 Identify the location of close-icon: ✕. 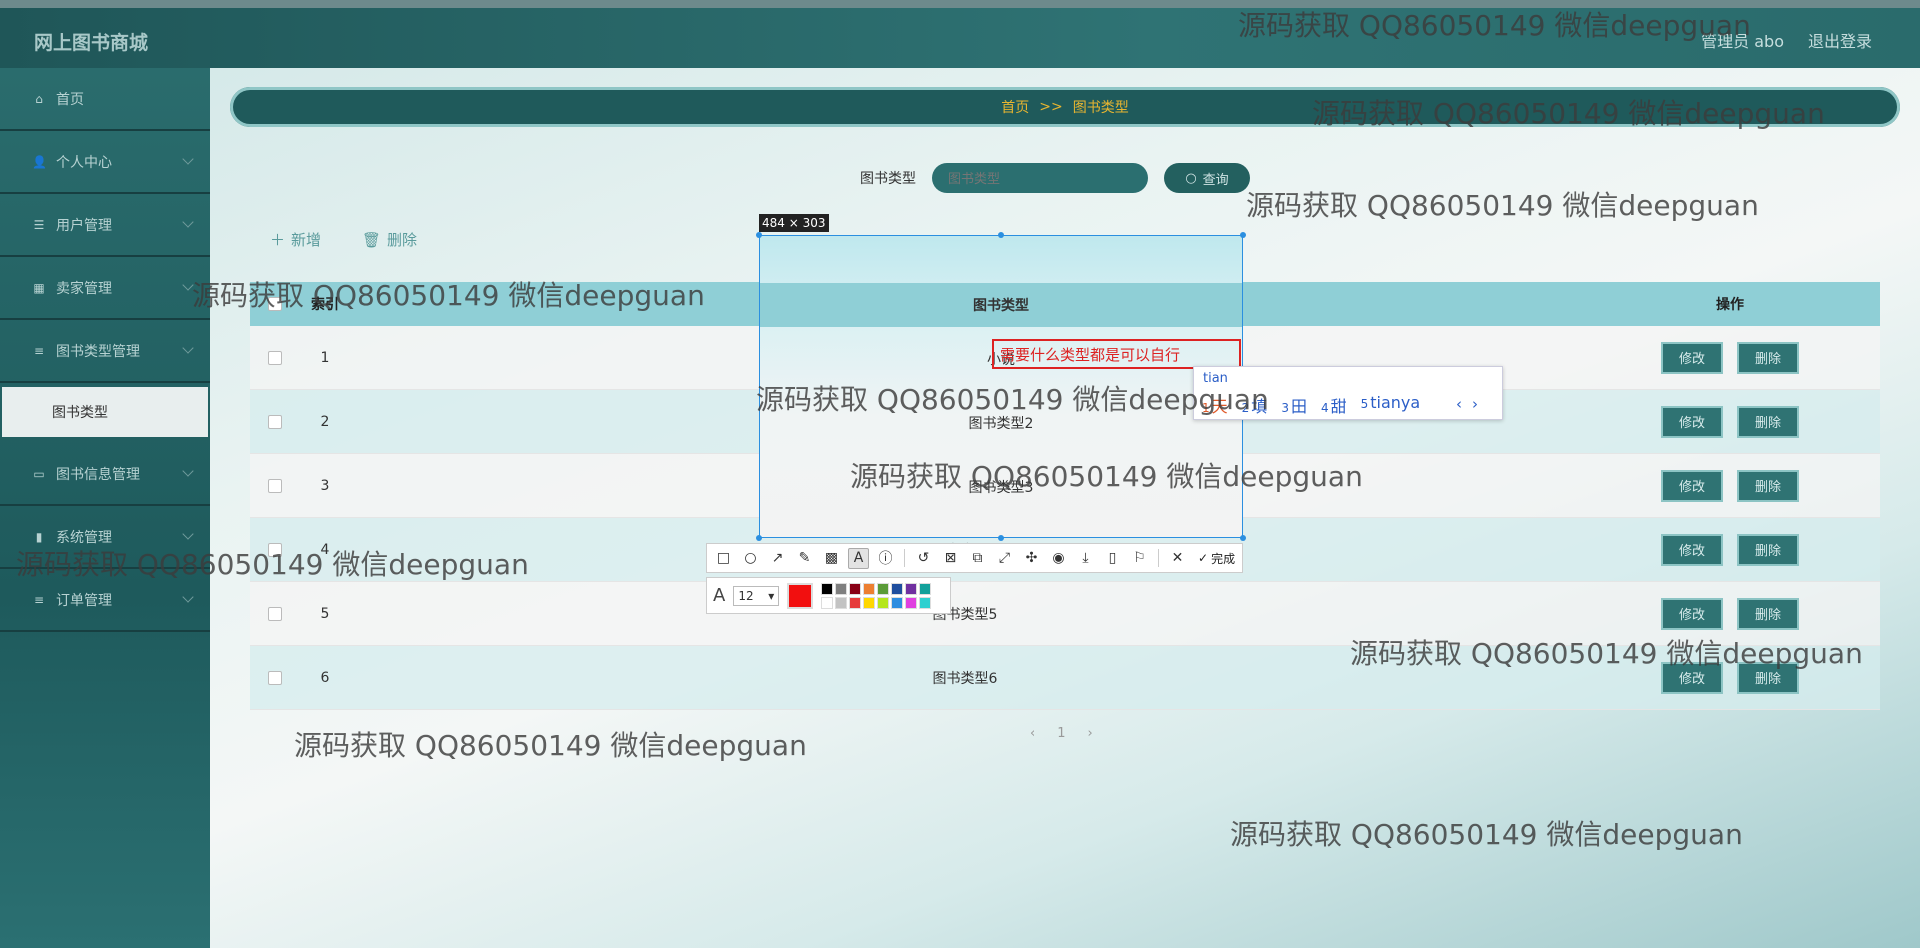
(1177, 558).